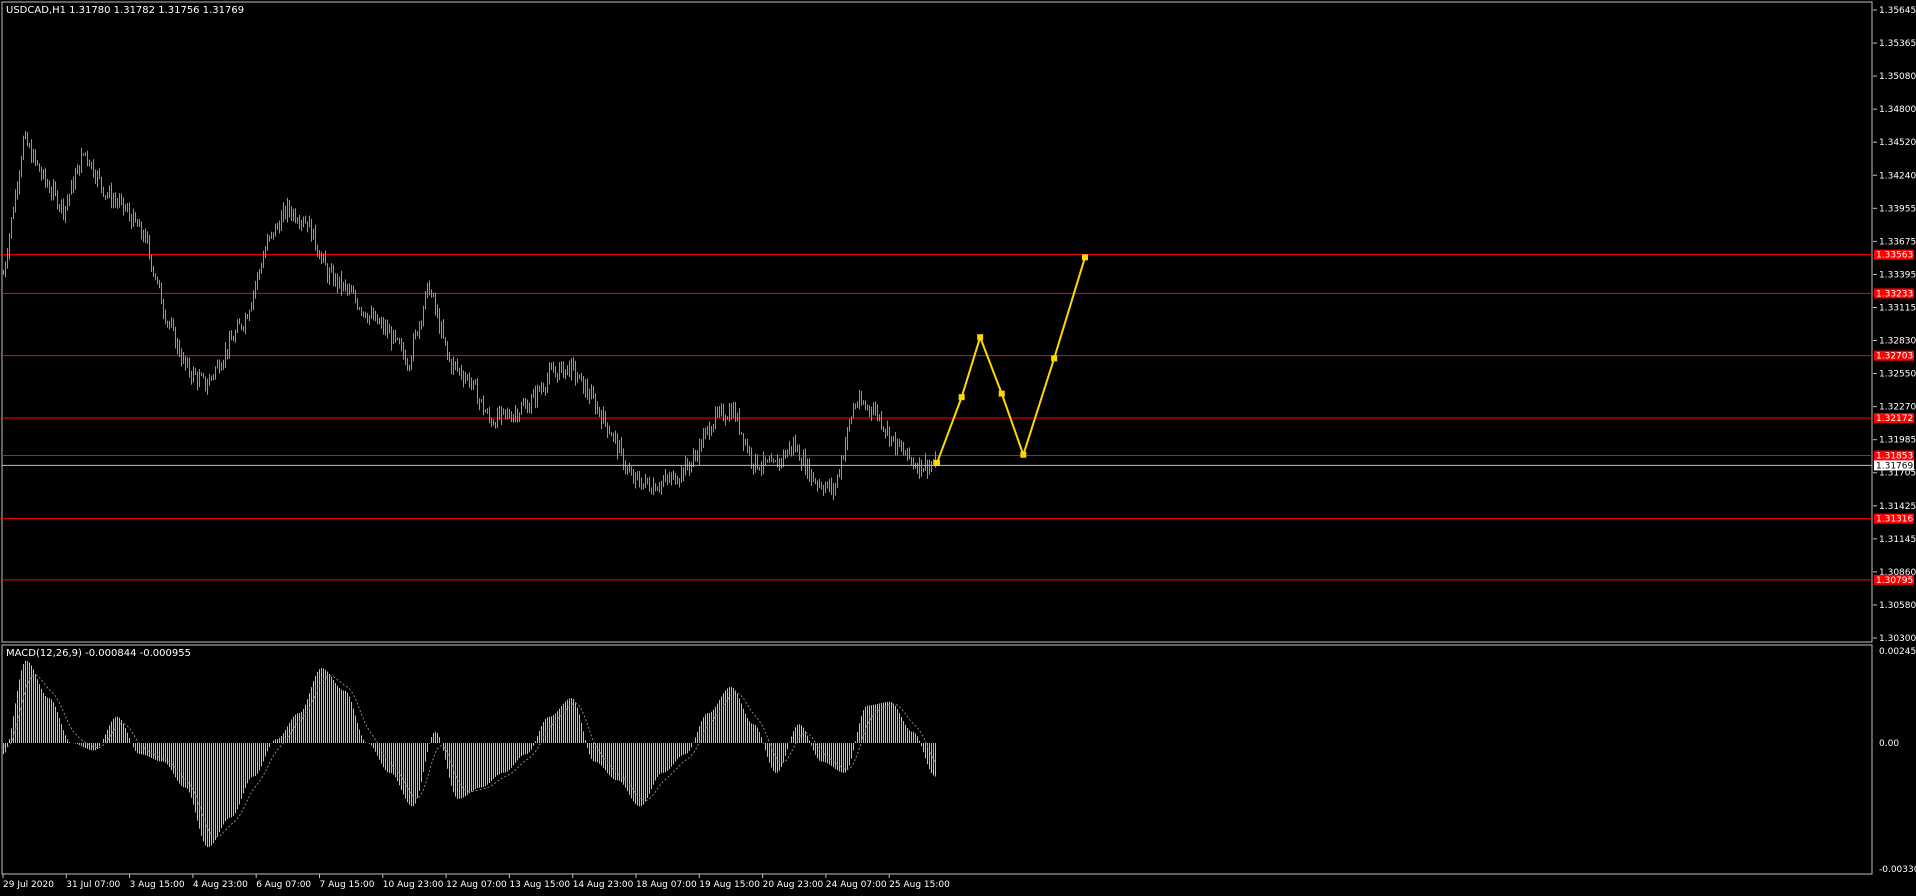 This screenshot has width=1916, height=896. What do you see at coordinates (666, 885) in the screenshot?
I see `time-tick-label: 18 Aug 07:00` at bounding box center [666, 885].